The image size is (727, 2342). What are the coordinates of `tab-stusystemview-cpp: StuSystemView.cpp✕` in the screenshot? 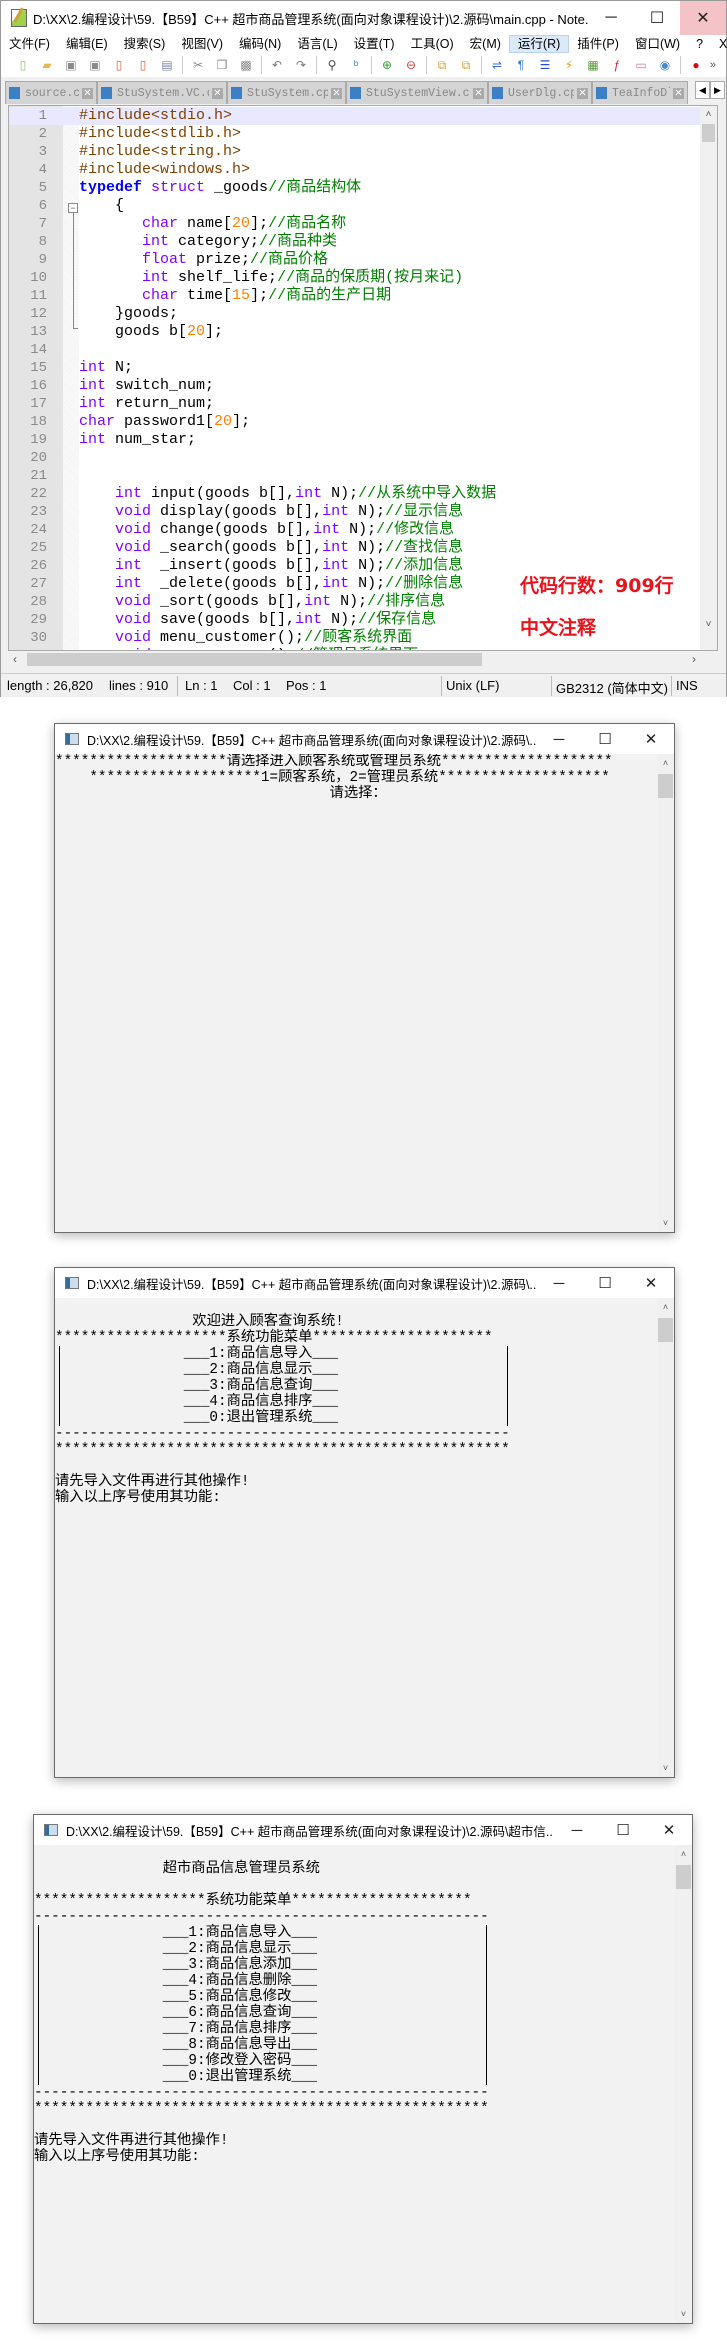 It's located at (417, 92).